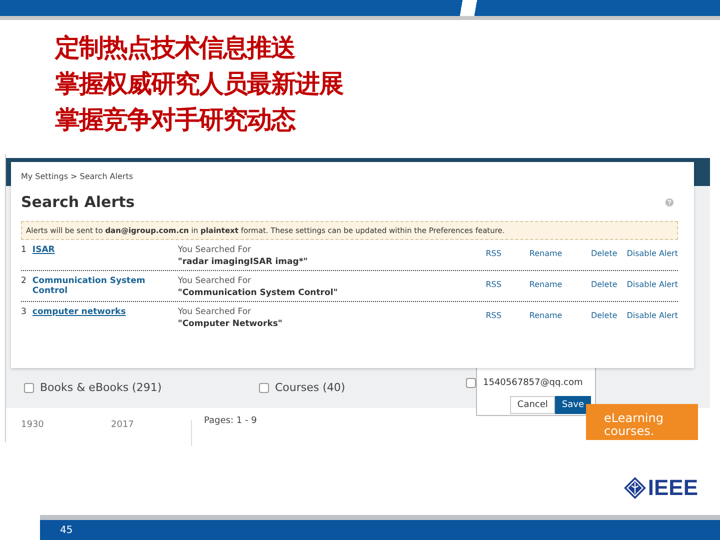 This screenshot has width=720, height=540. What do you see at coordinates (77, 176) in the screenshot?
I see `breadcrumb: My Settings > Search Alerts` at bounding box center [77, 176].